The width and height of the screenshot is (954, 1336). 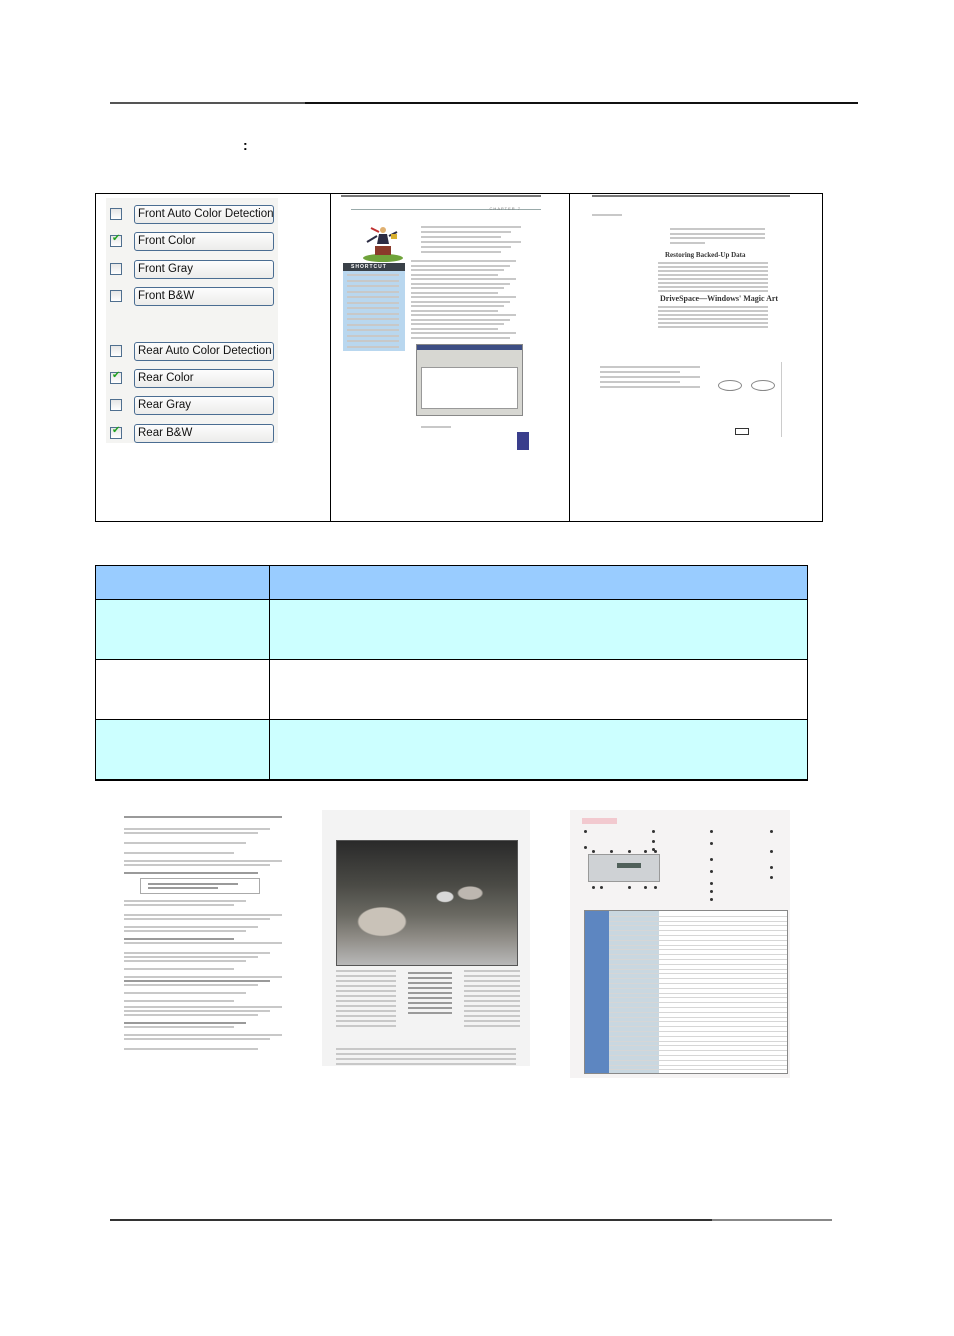 I want to click on panel-color-page-sample: CHAPTER 7 SHORTCUT, so click(x=450, y=357).